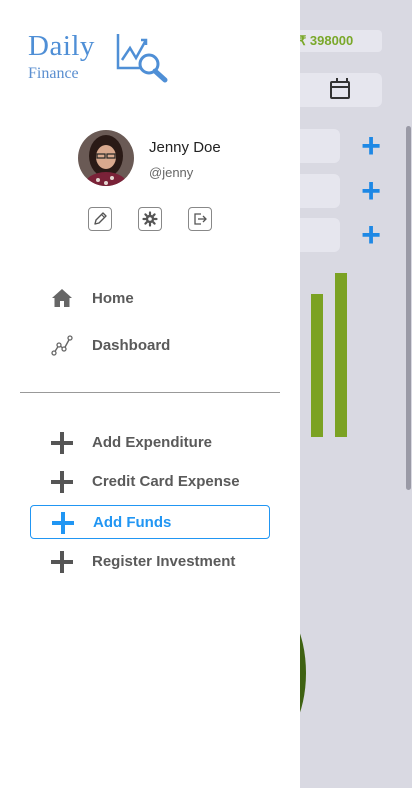 Image resolution: width=412 pixels, height=788 pixels. What do you see at coordinates (340, 88) in the screenshot?
I see `calendar-icon` at bounding box center [340, 88].